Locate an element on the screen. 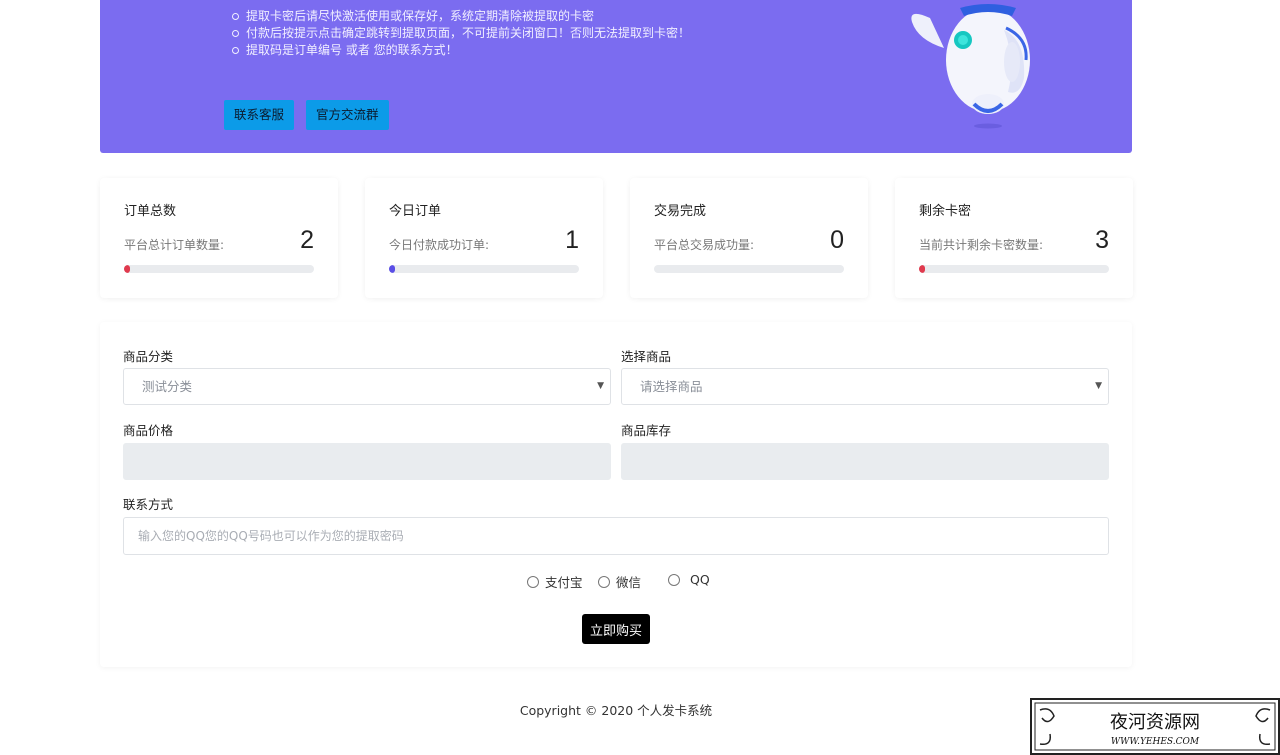 This screenshot has width=1280, height=755. watermark-logo: 夜河资源网 WWW.YEHES.COM is located at coordinates (1155, 726).